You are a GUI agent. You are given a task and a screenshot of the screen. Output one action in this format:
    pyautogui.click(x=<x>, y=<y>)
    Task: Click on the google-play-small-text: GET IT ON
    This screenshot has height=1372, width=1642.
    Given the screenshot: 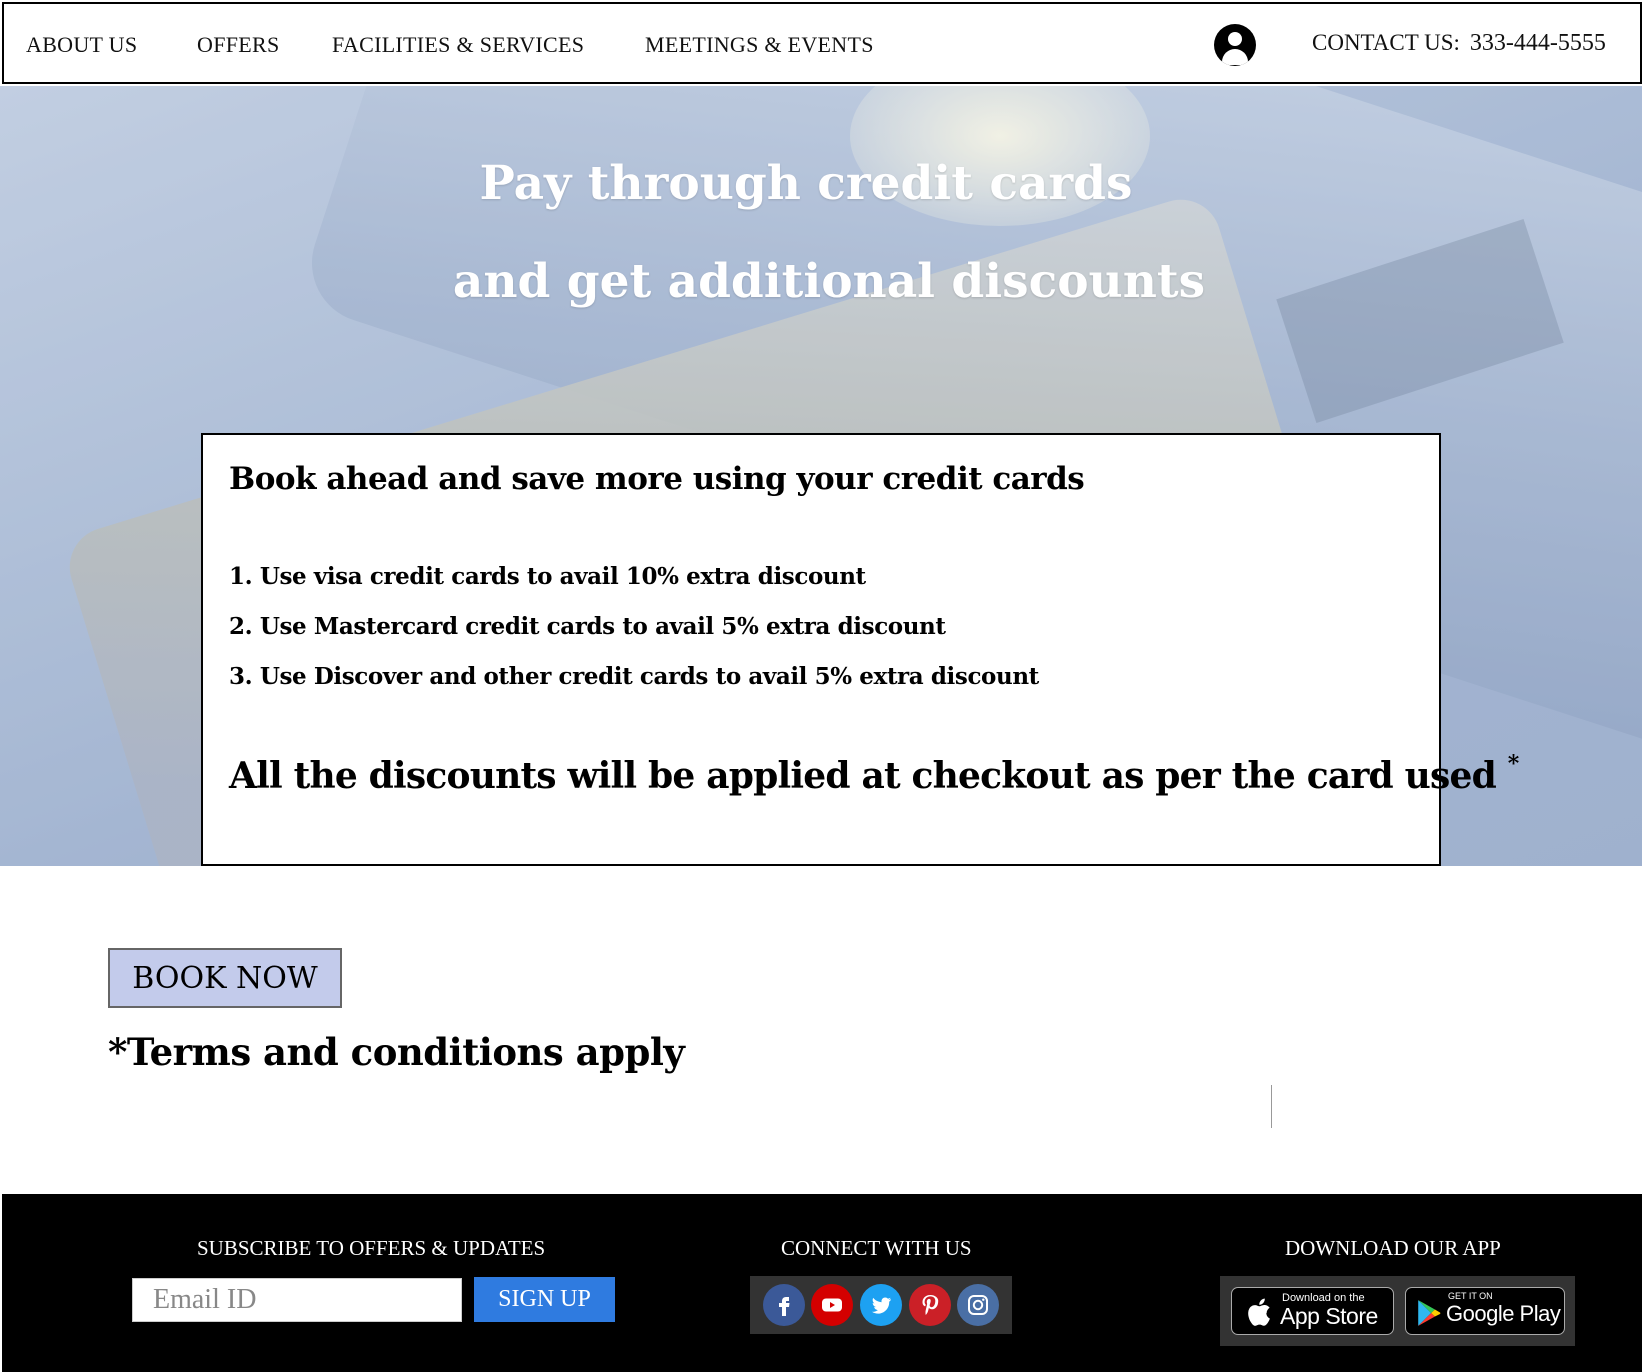 What is the action you would take?
    pyautogui.click(x=1470, y=1296)
    